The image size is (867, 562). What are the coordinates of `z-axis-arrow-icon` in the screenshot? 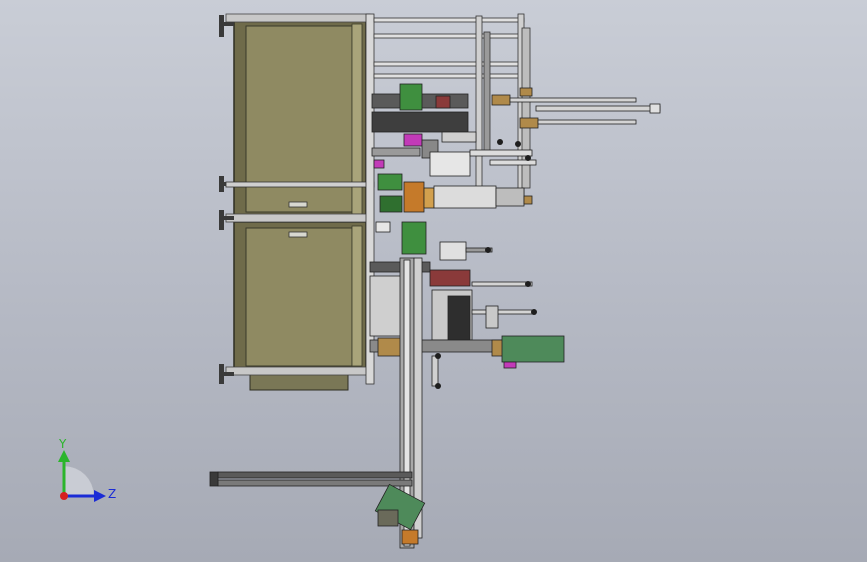 It's located at (100, 496).